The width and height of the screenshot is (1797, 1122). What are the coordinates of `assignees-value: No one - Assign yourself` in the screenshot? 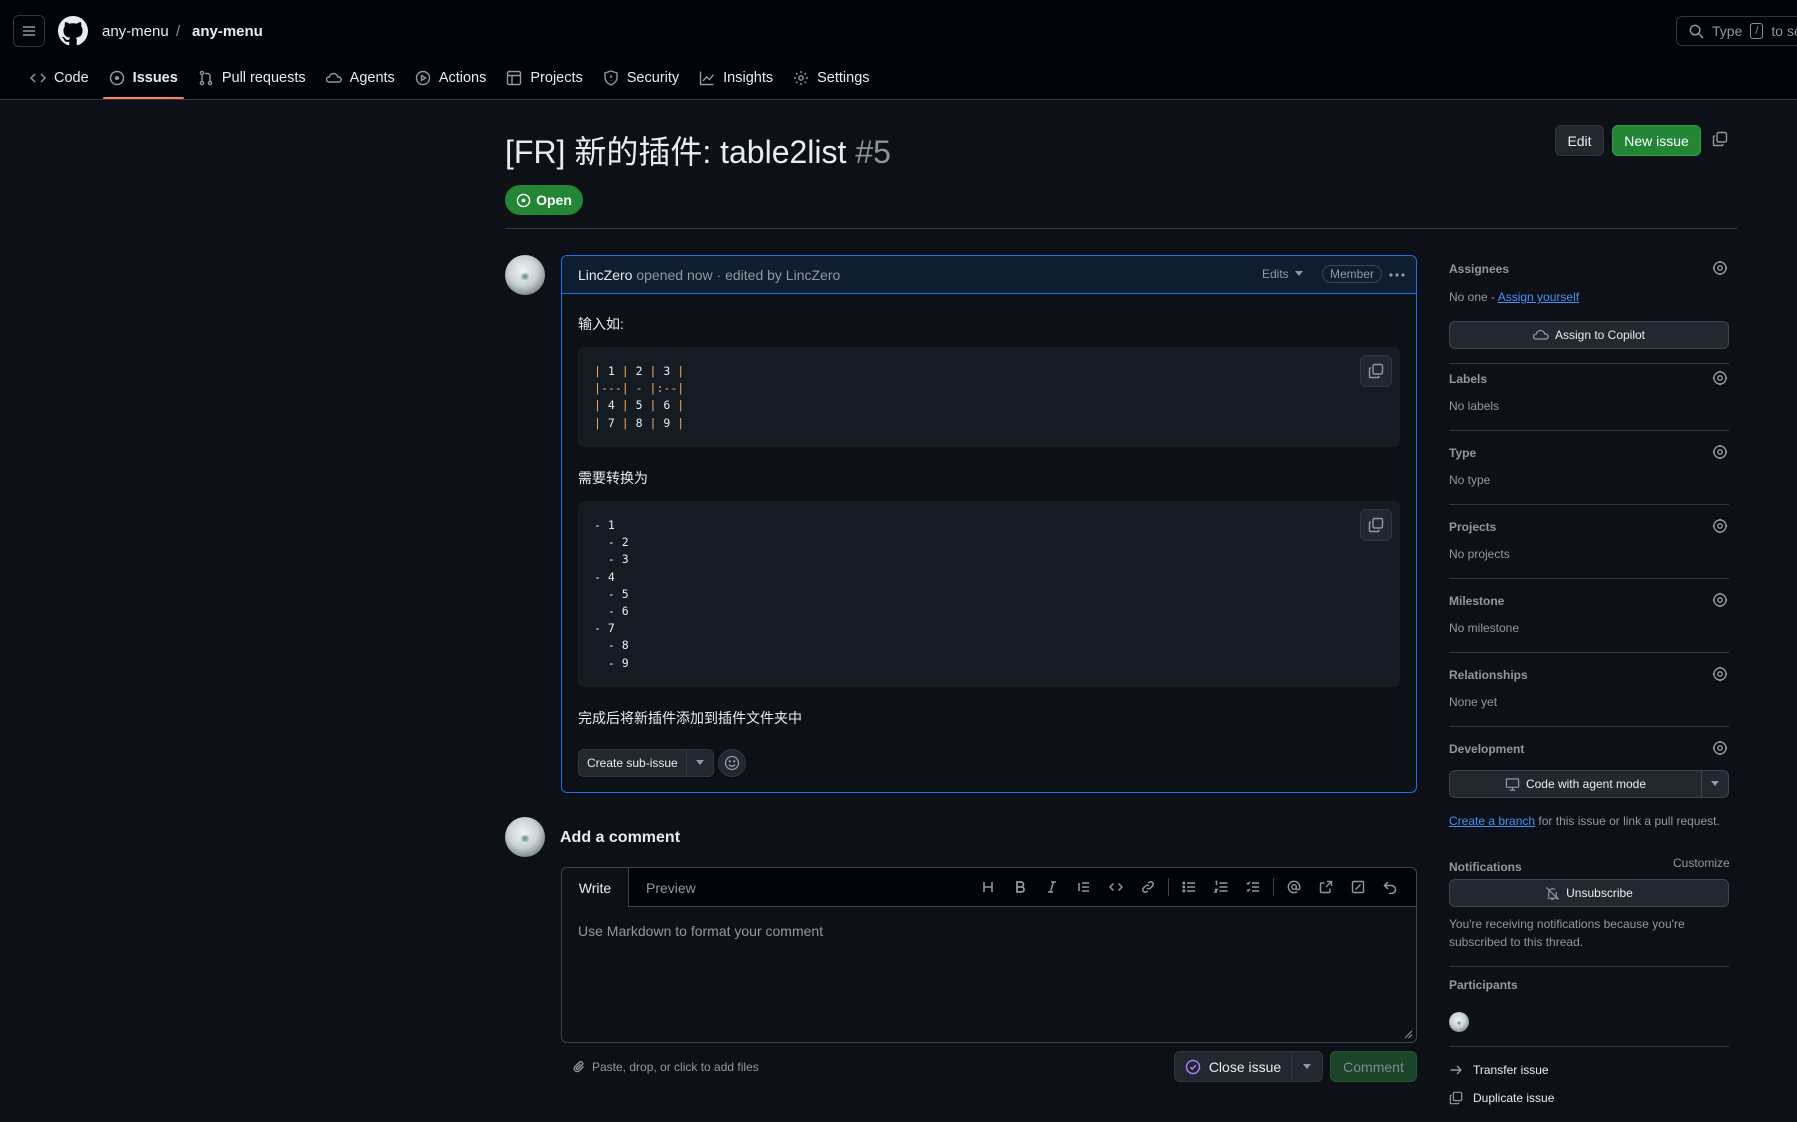 It's located at (1514, 297).